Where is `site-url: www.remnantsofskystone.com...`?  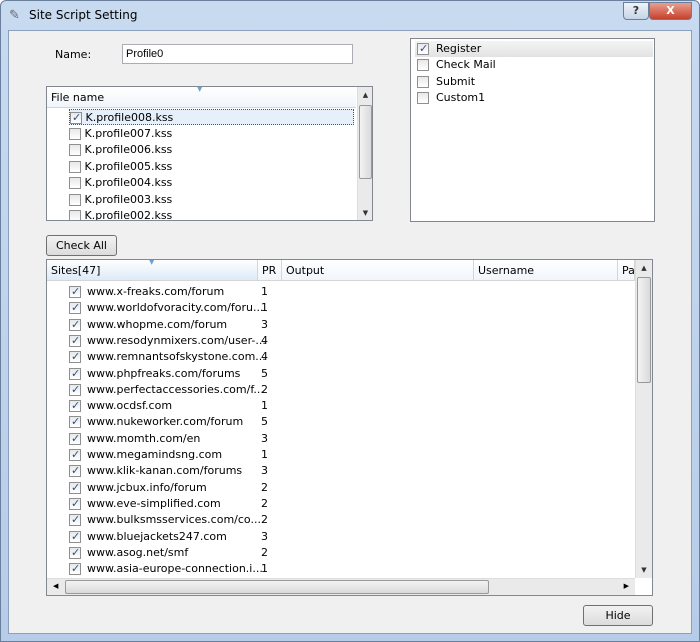
site-url: www.remnantsofskystone.com... is located at coordinates (176, 357).